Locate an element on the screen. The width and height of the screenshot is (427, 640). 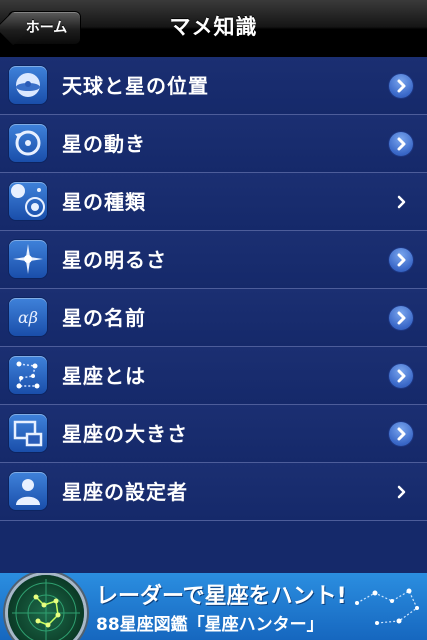
list-item-label: 星の種類 is located at coordinates (104, 202).